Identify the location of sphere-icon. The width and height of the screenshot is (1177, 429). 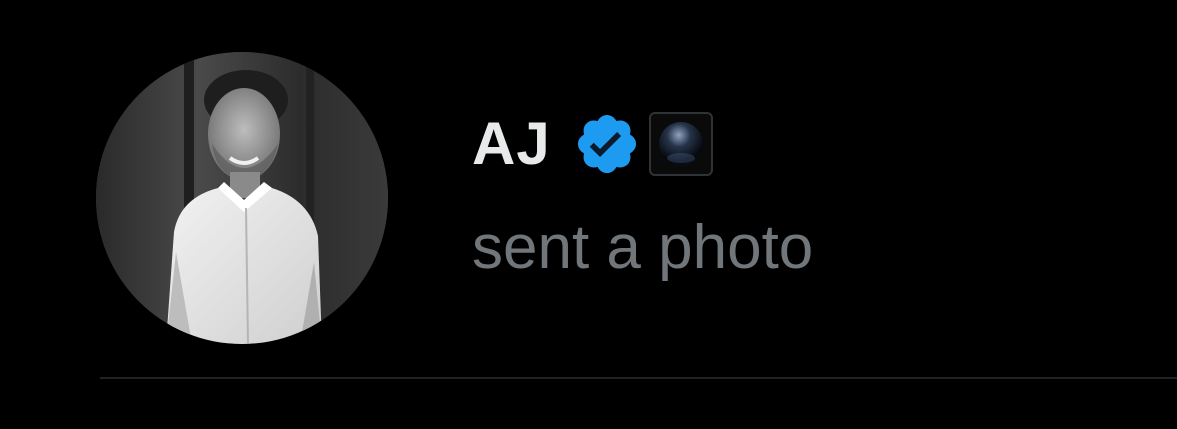
(680, 144).